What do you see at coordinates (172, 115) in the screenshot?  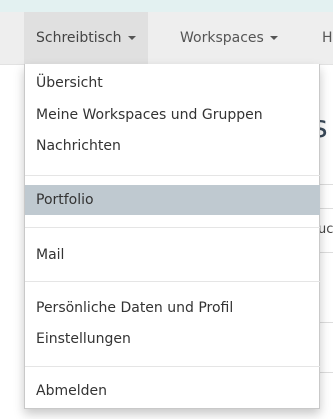 I see `menu-item-meine-workspaces: Meine Workspaces und Gruppen` at bounding box center [172, 115].